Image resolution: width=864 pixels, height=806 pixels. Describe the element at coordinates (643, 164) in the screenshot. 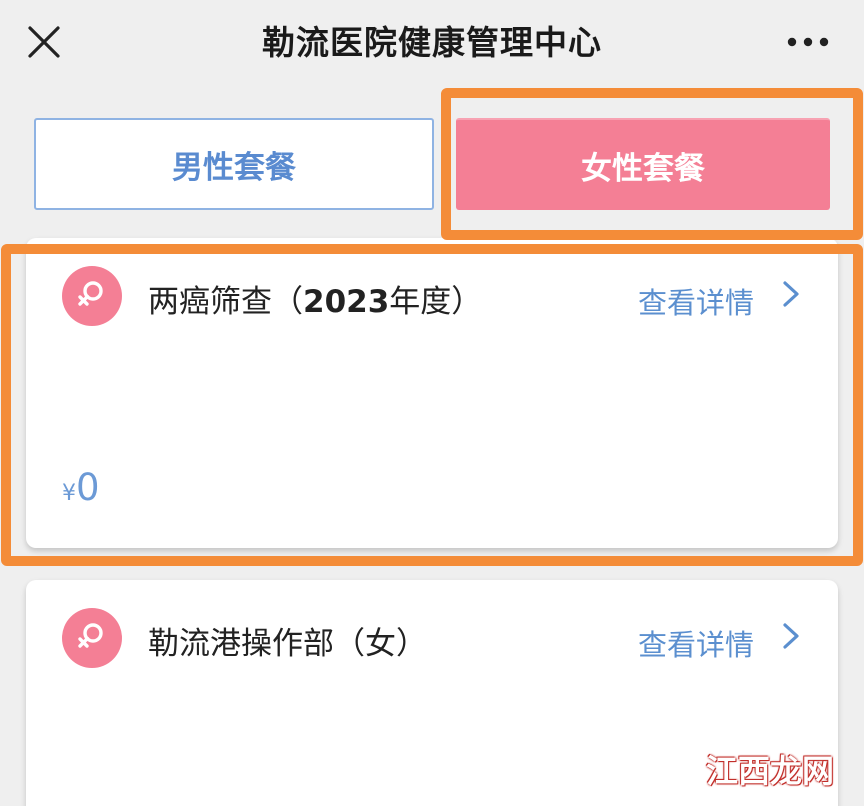

I see `tab-female-packages: 女性套餐` at that location.